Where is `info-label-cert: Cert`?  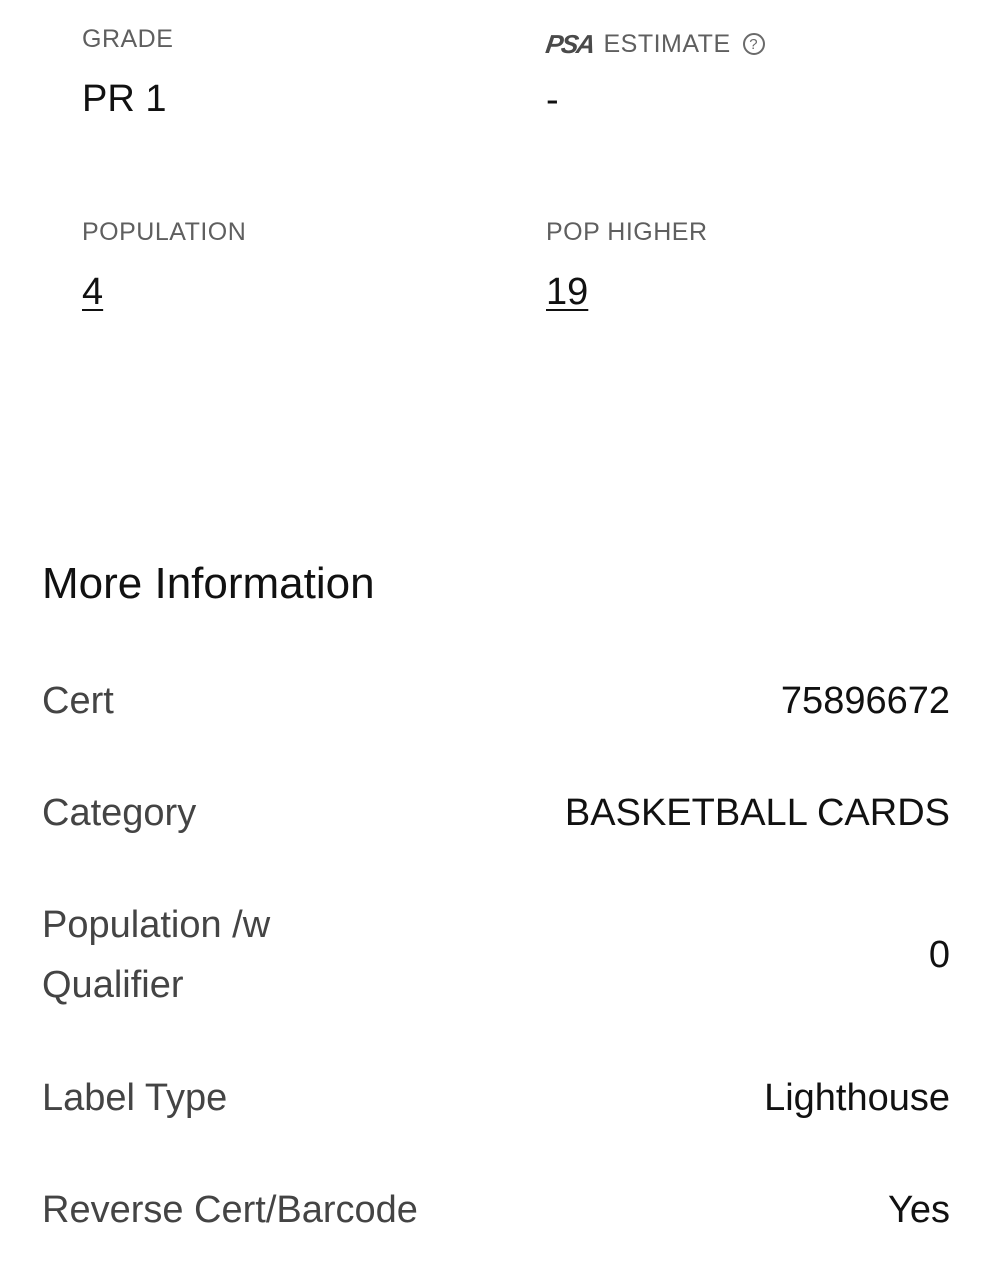
info-label-cert: Cert is located at coordinates (78, 701).